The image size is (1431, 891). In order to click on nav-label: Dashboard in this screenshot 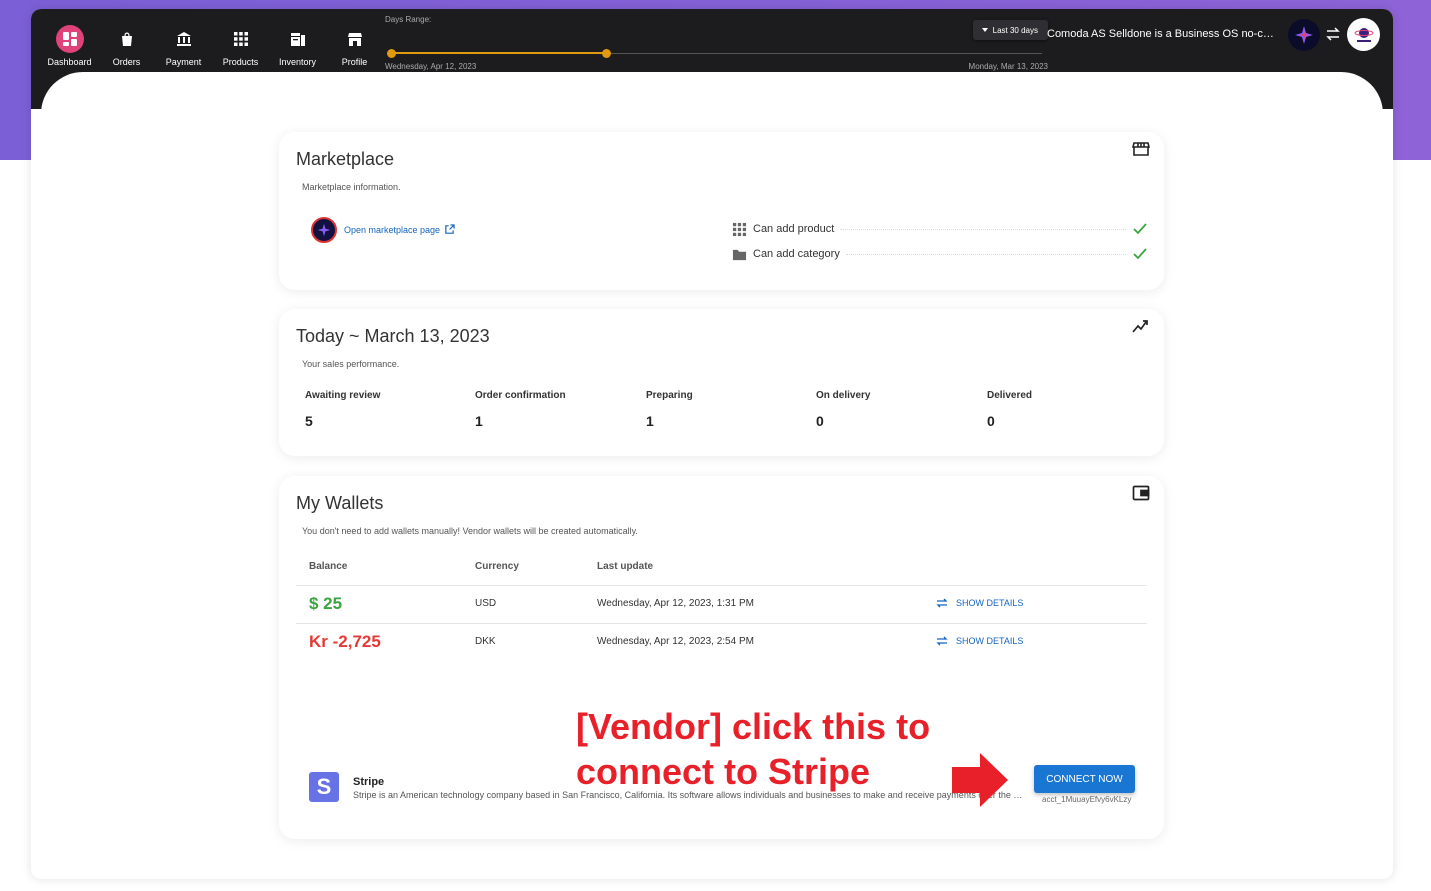, I will do `click(69, 62)`.